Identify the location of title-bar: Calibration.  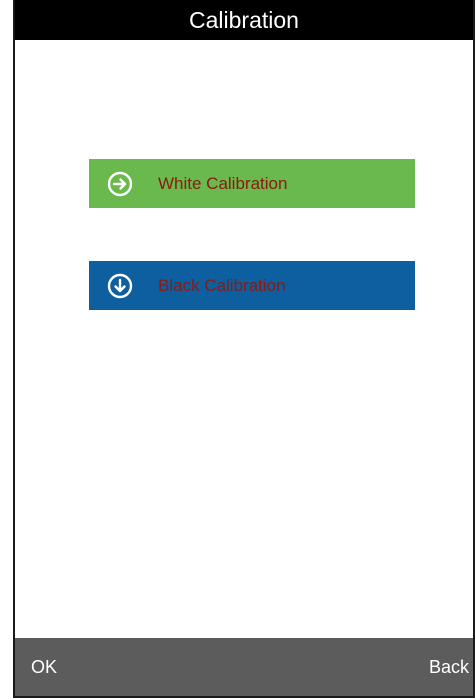
(244, 20).